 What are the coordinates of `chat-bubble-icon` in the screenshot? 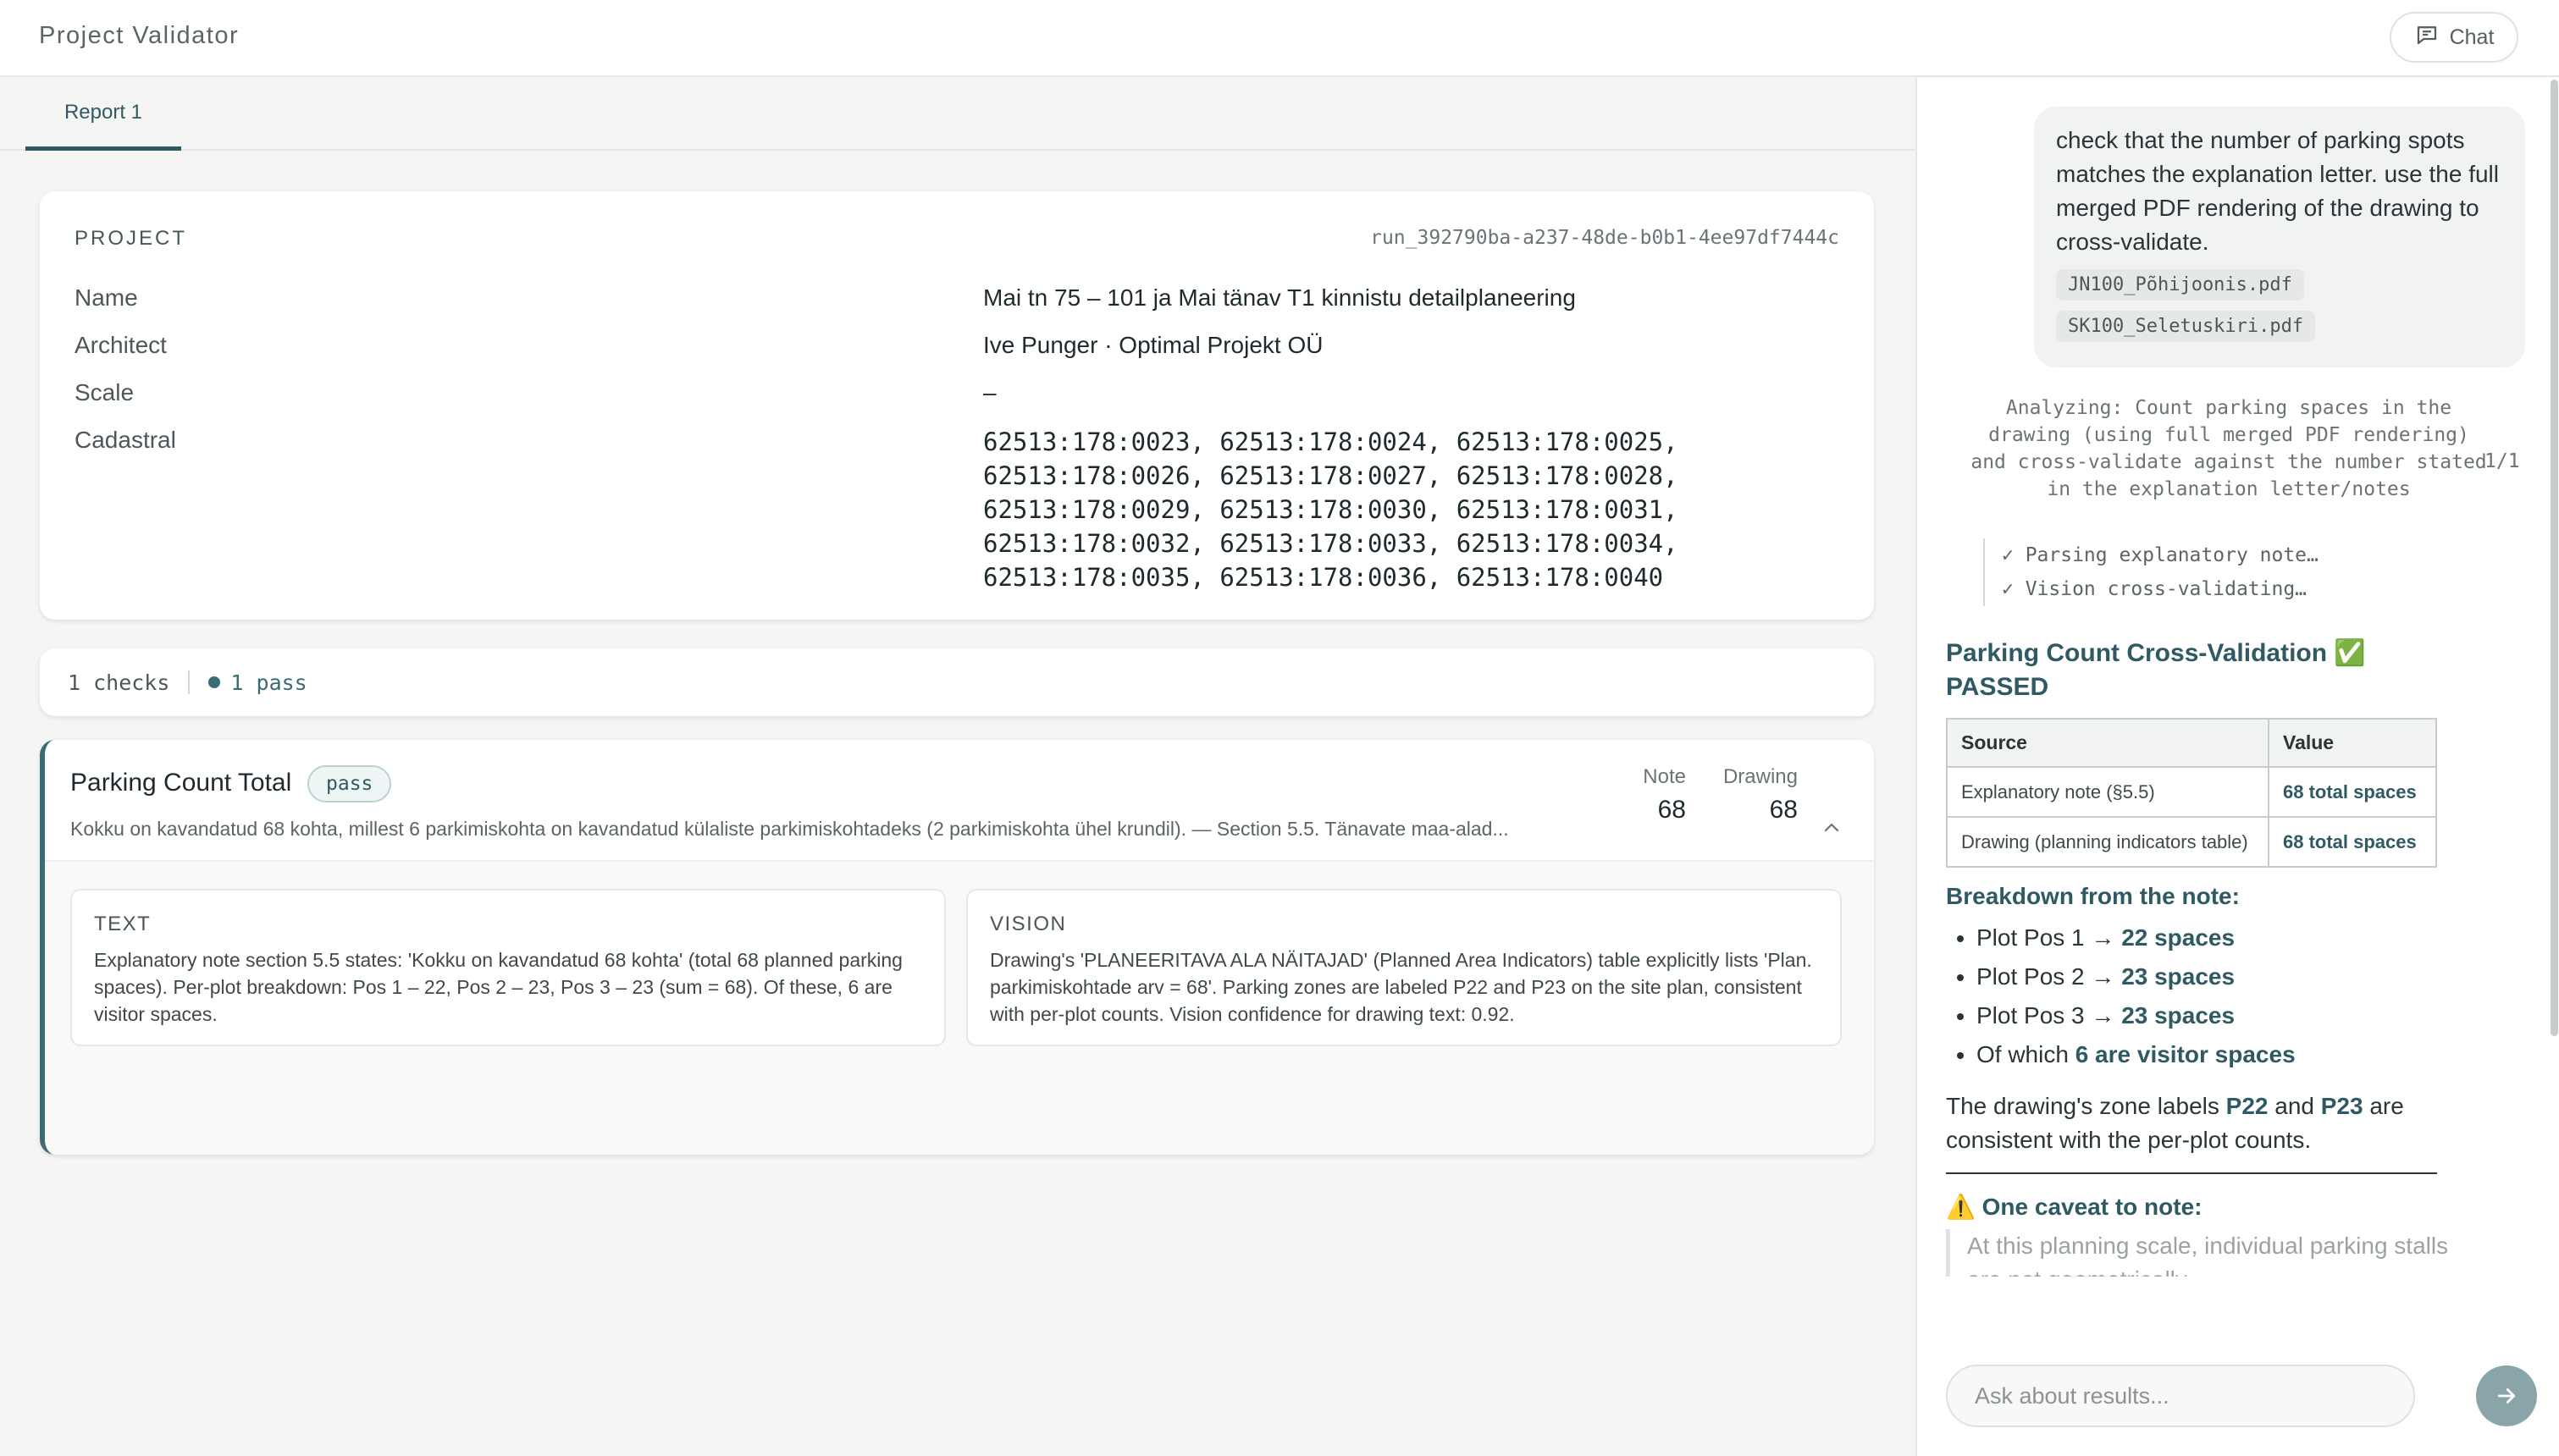 It's located at (2427, 37).